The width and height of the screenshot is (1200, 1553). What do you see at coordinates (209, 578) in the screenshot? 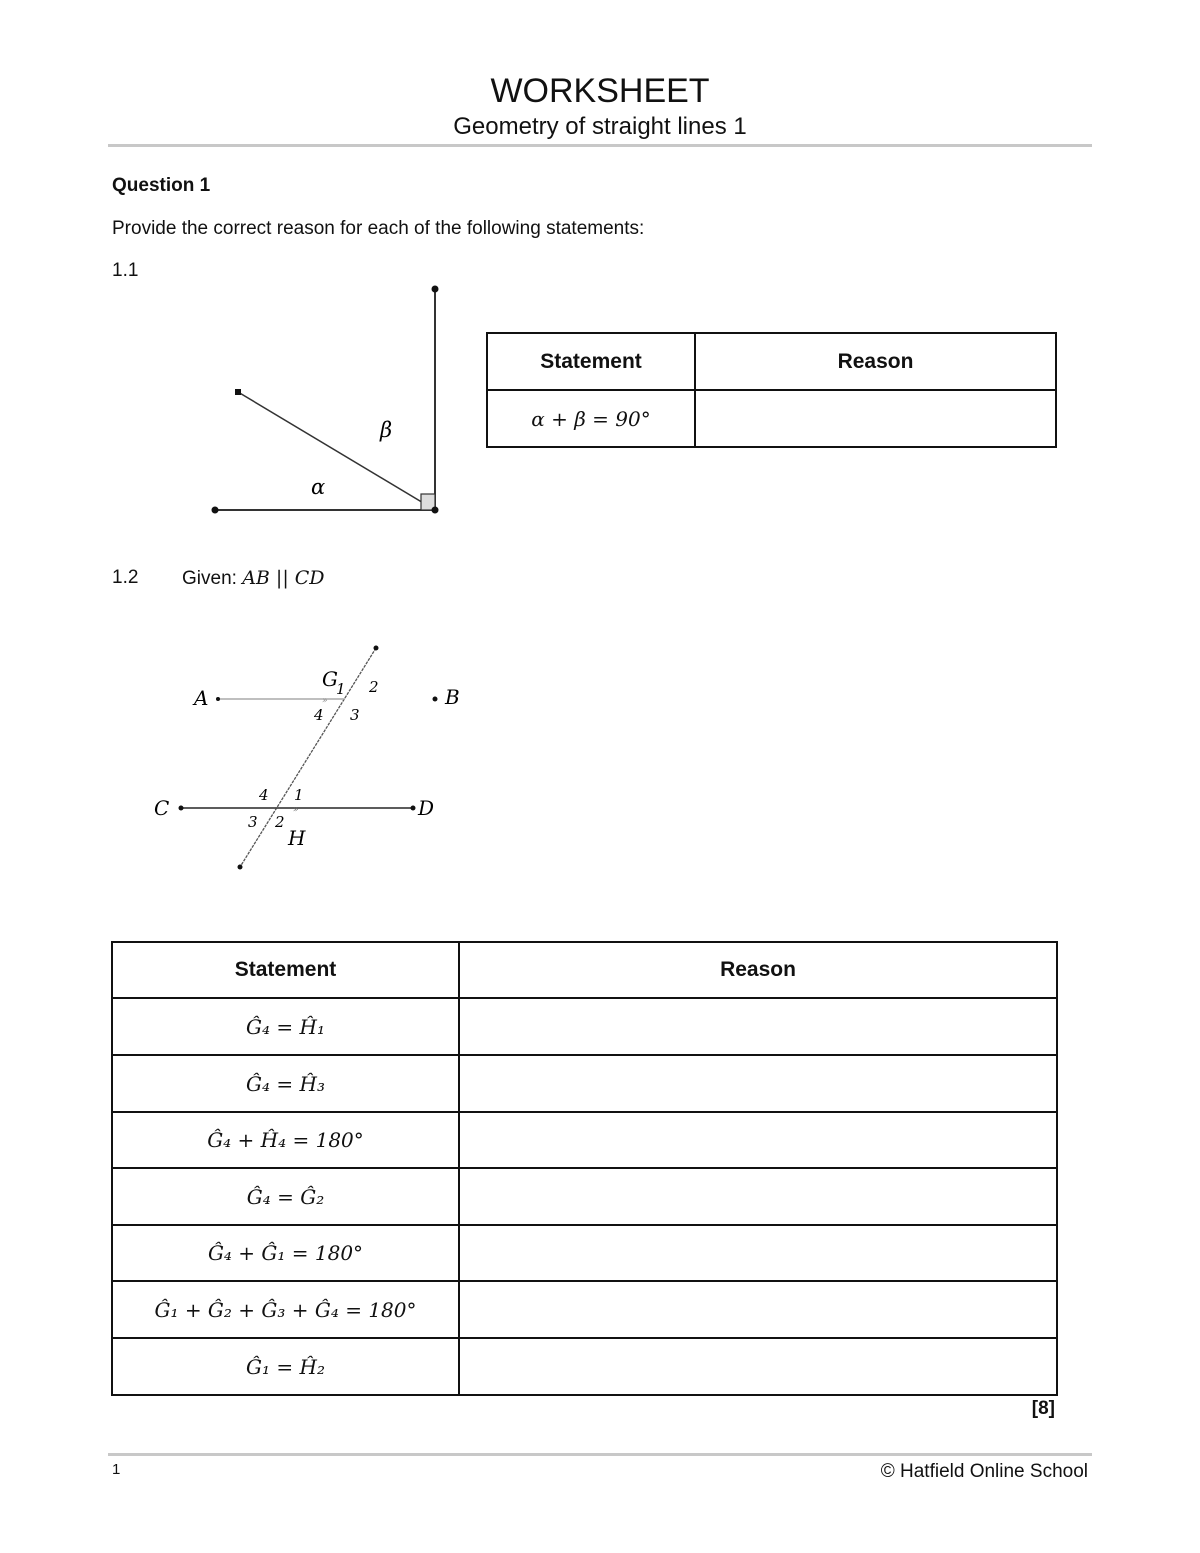
I see `given-label: Given:` at bounding box center [209, 578].